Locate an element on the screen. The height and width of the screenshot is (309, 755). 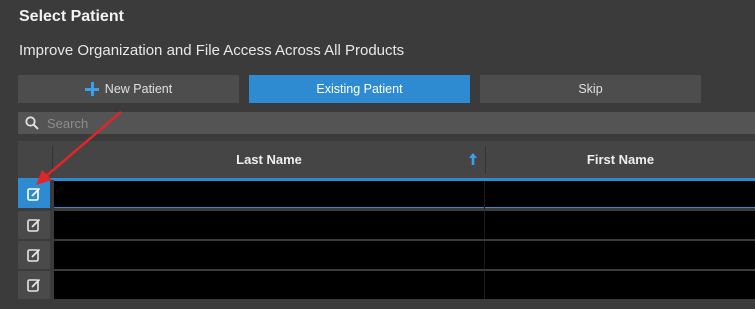
edit-column-header is located at coordinates (35, 159).